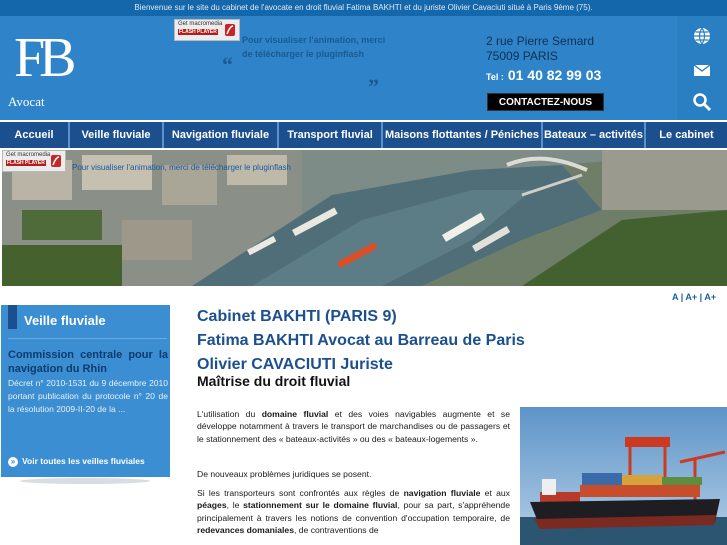 This screenshot has height=545, width=727. I want to click on container-ship-image, so click(623, 476).